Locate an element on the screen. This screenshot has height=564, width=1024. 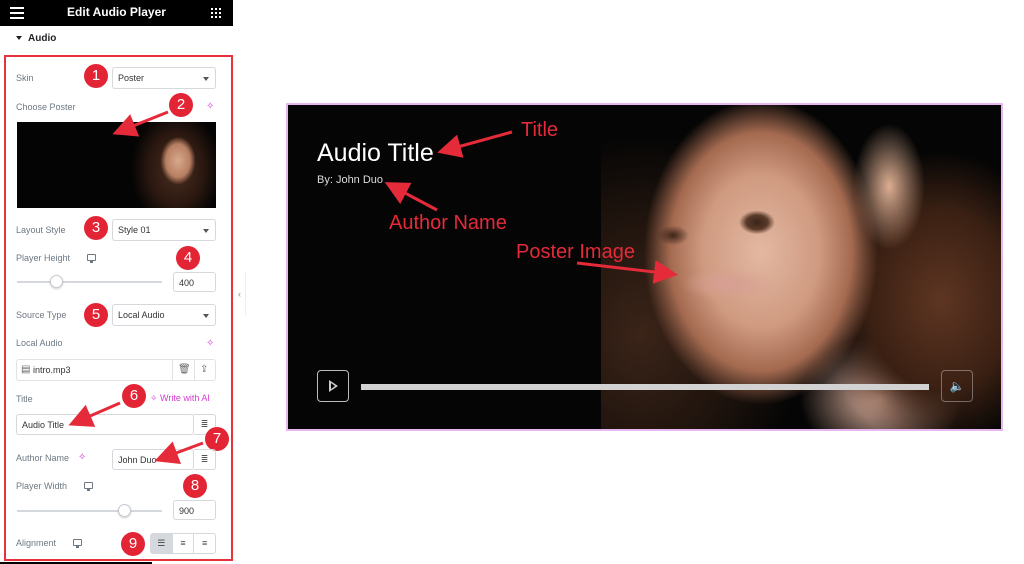
player-author: By: John Duo is located at coordinates (350, 180).